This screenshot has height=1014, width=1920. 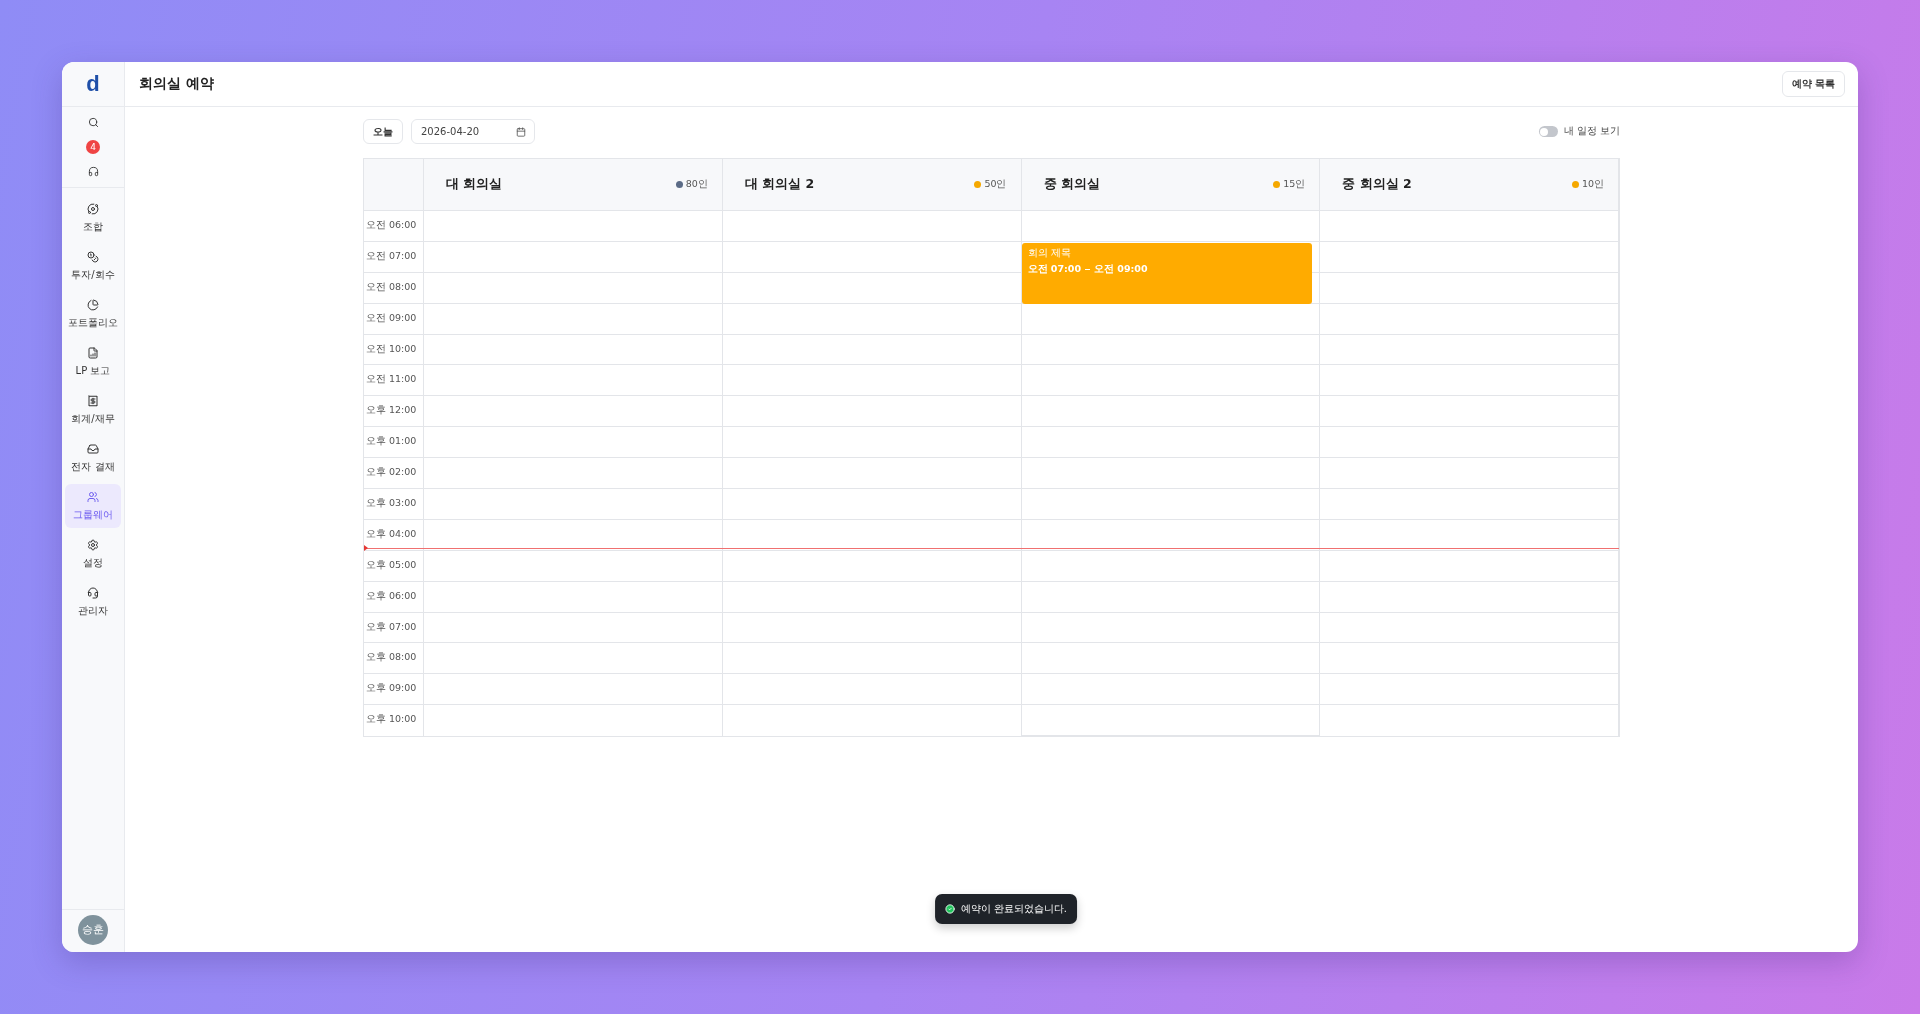 What do you see at coordinates (93, 314) in the screenshot?
I see `nav-item: 포트폴리오` at bounding box center [93, 314].